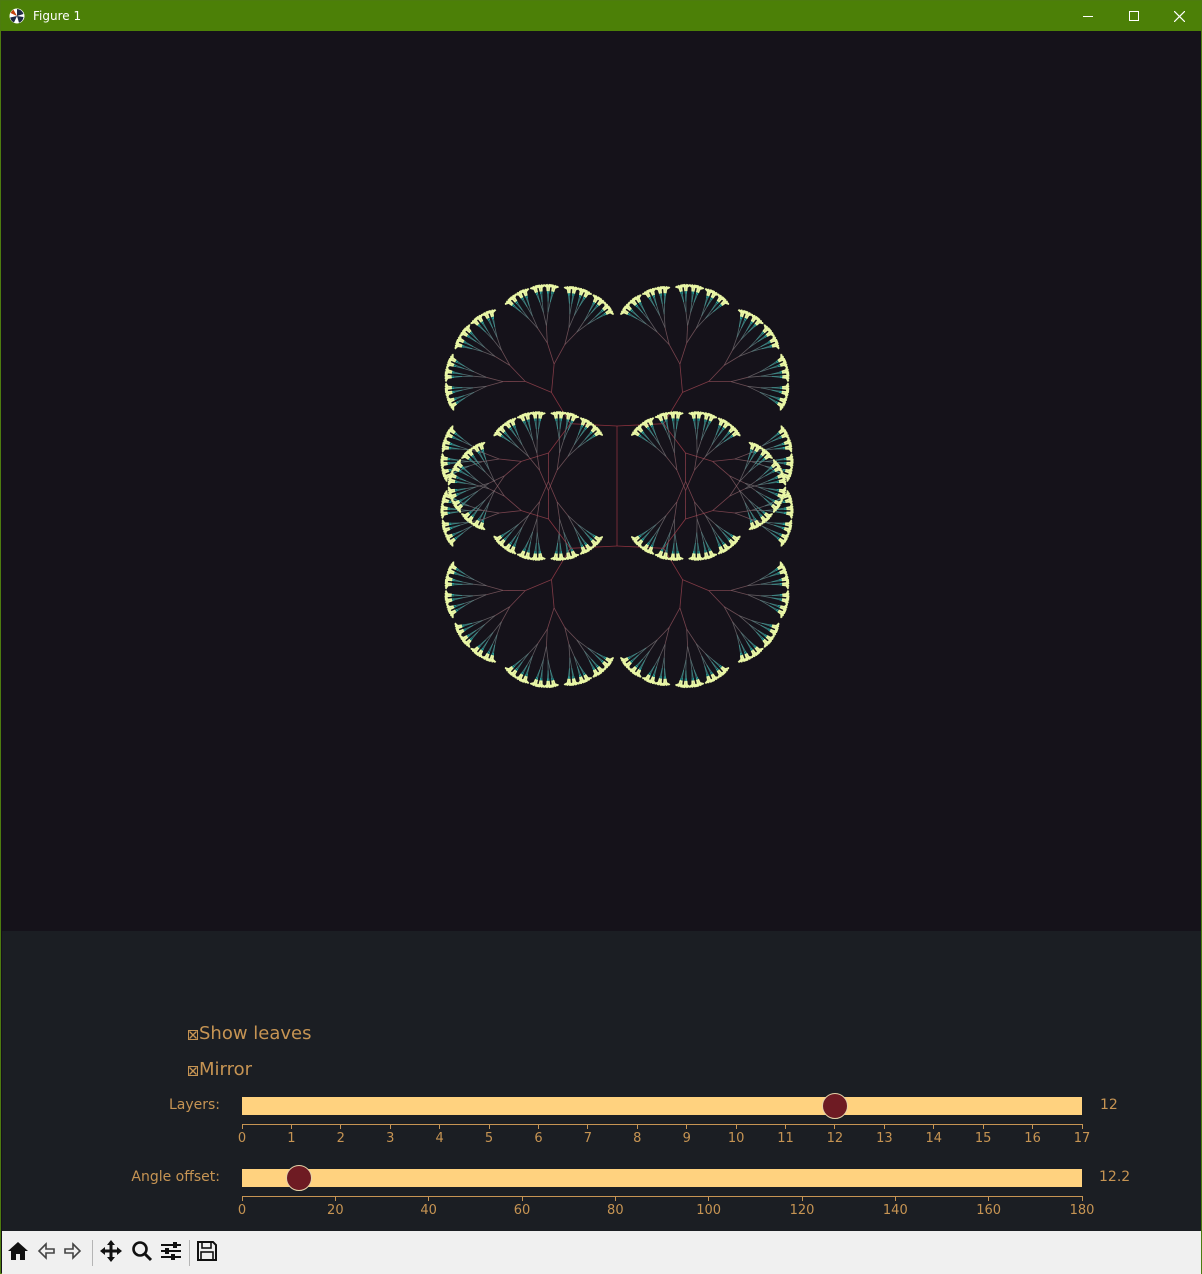  Describe the element at coordinates (489, 1138) in the screenshot. I see `layers-axis-tick-label: 5` at that location.